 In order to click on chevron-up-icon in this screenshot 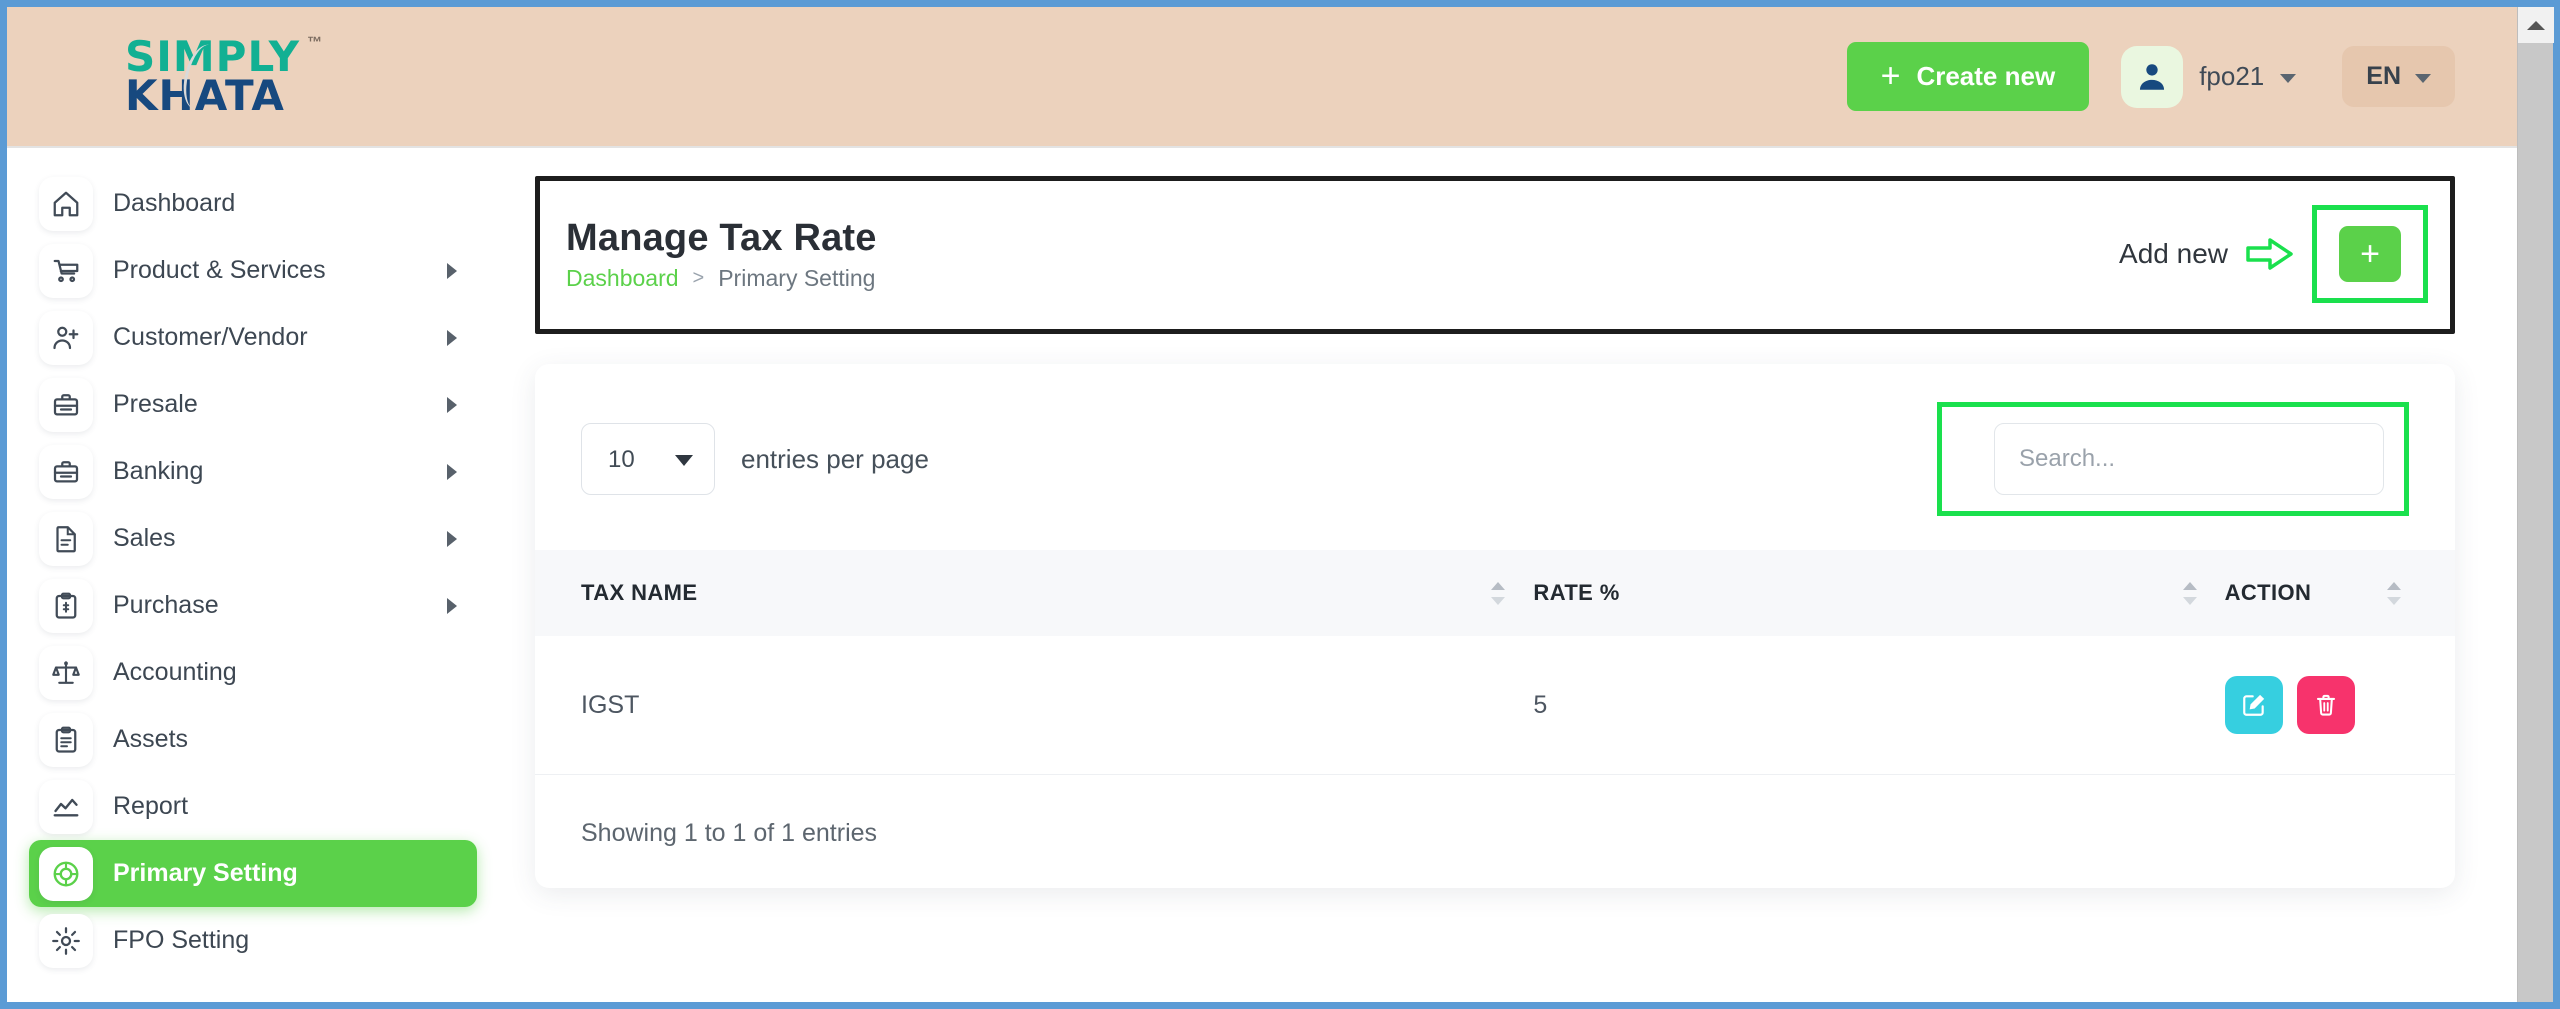, I will do `click(2536, 25)`.